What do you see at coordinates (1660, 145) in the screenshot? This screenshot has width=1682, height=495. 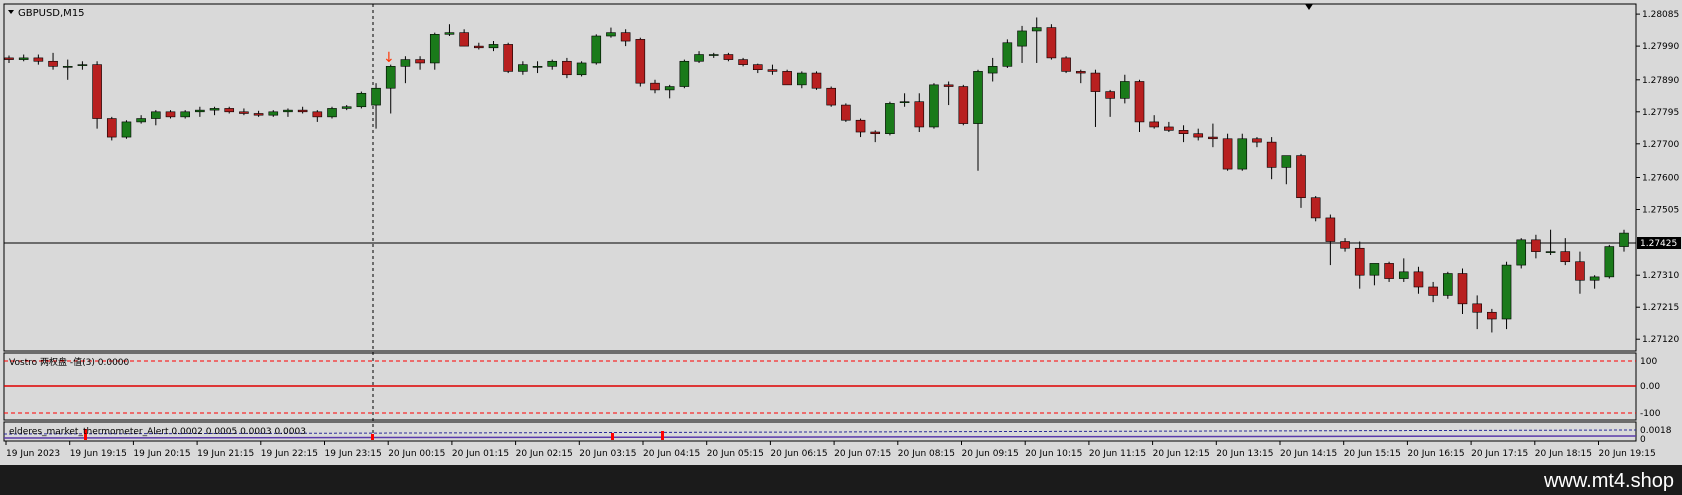 I see `price-tick-label: 1.27700` at bounding box center [1660, 145].